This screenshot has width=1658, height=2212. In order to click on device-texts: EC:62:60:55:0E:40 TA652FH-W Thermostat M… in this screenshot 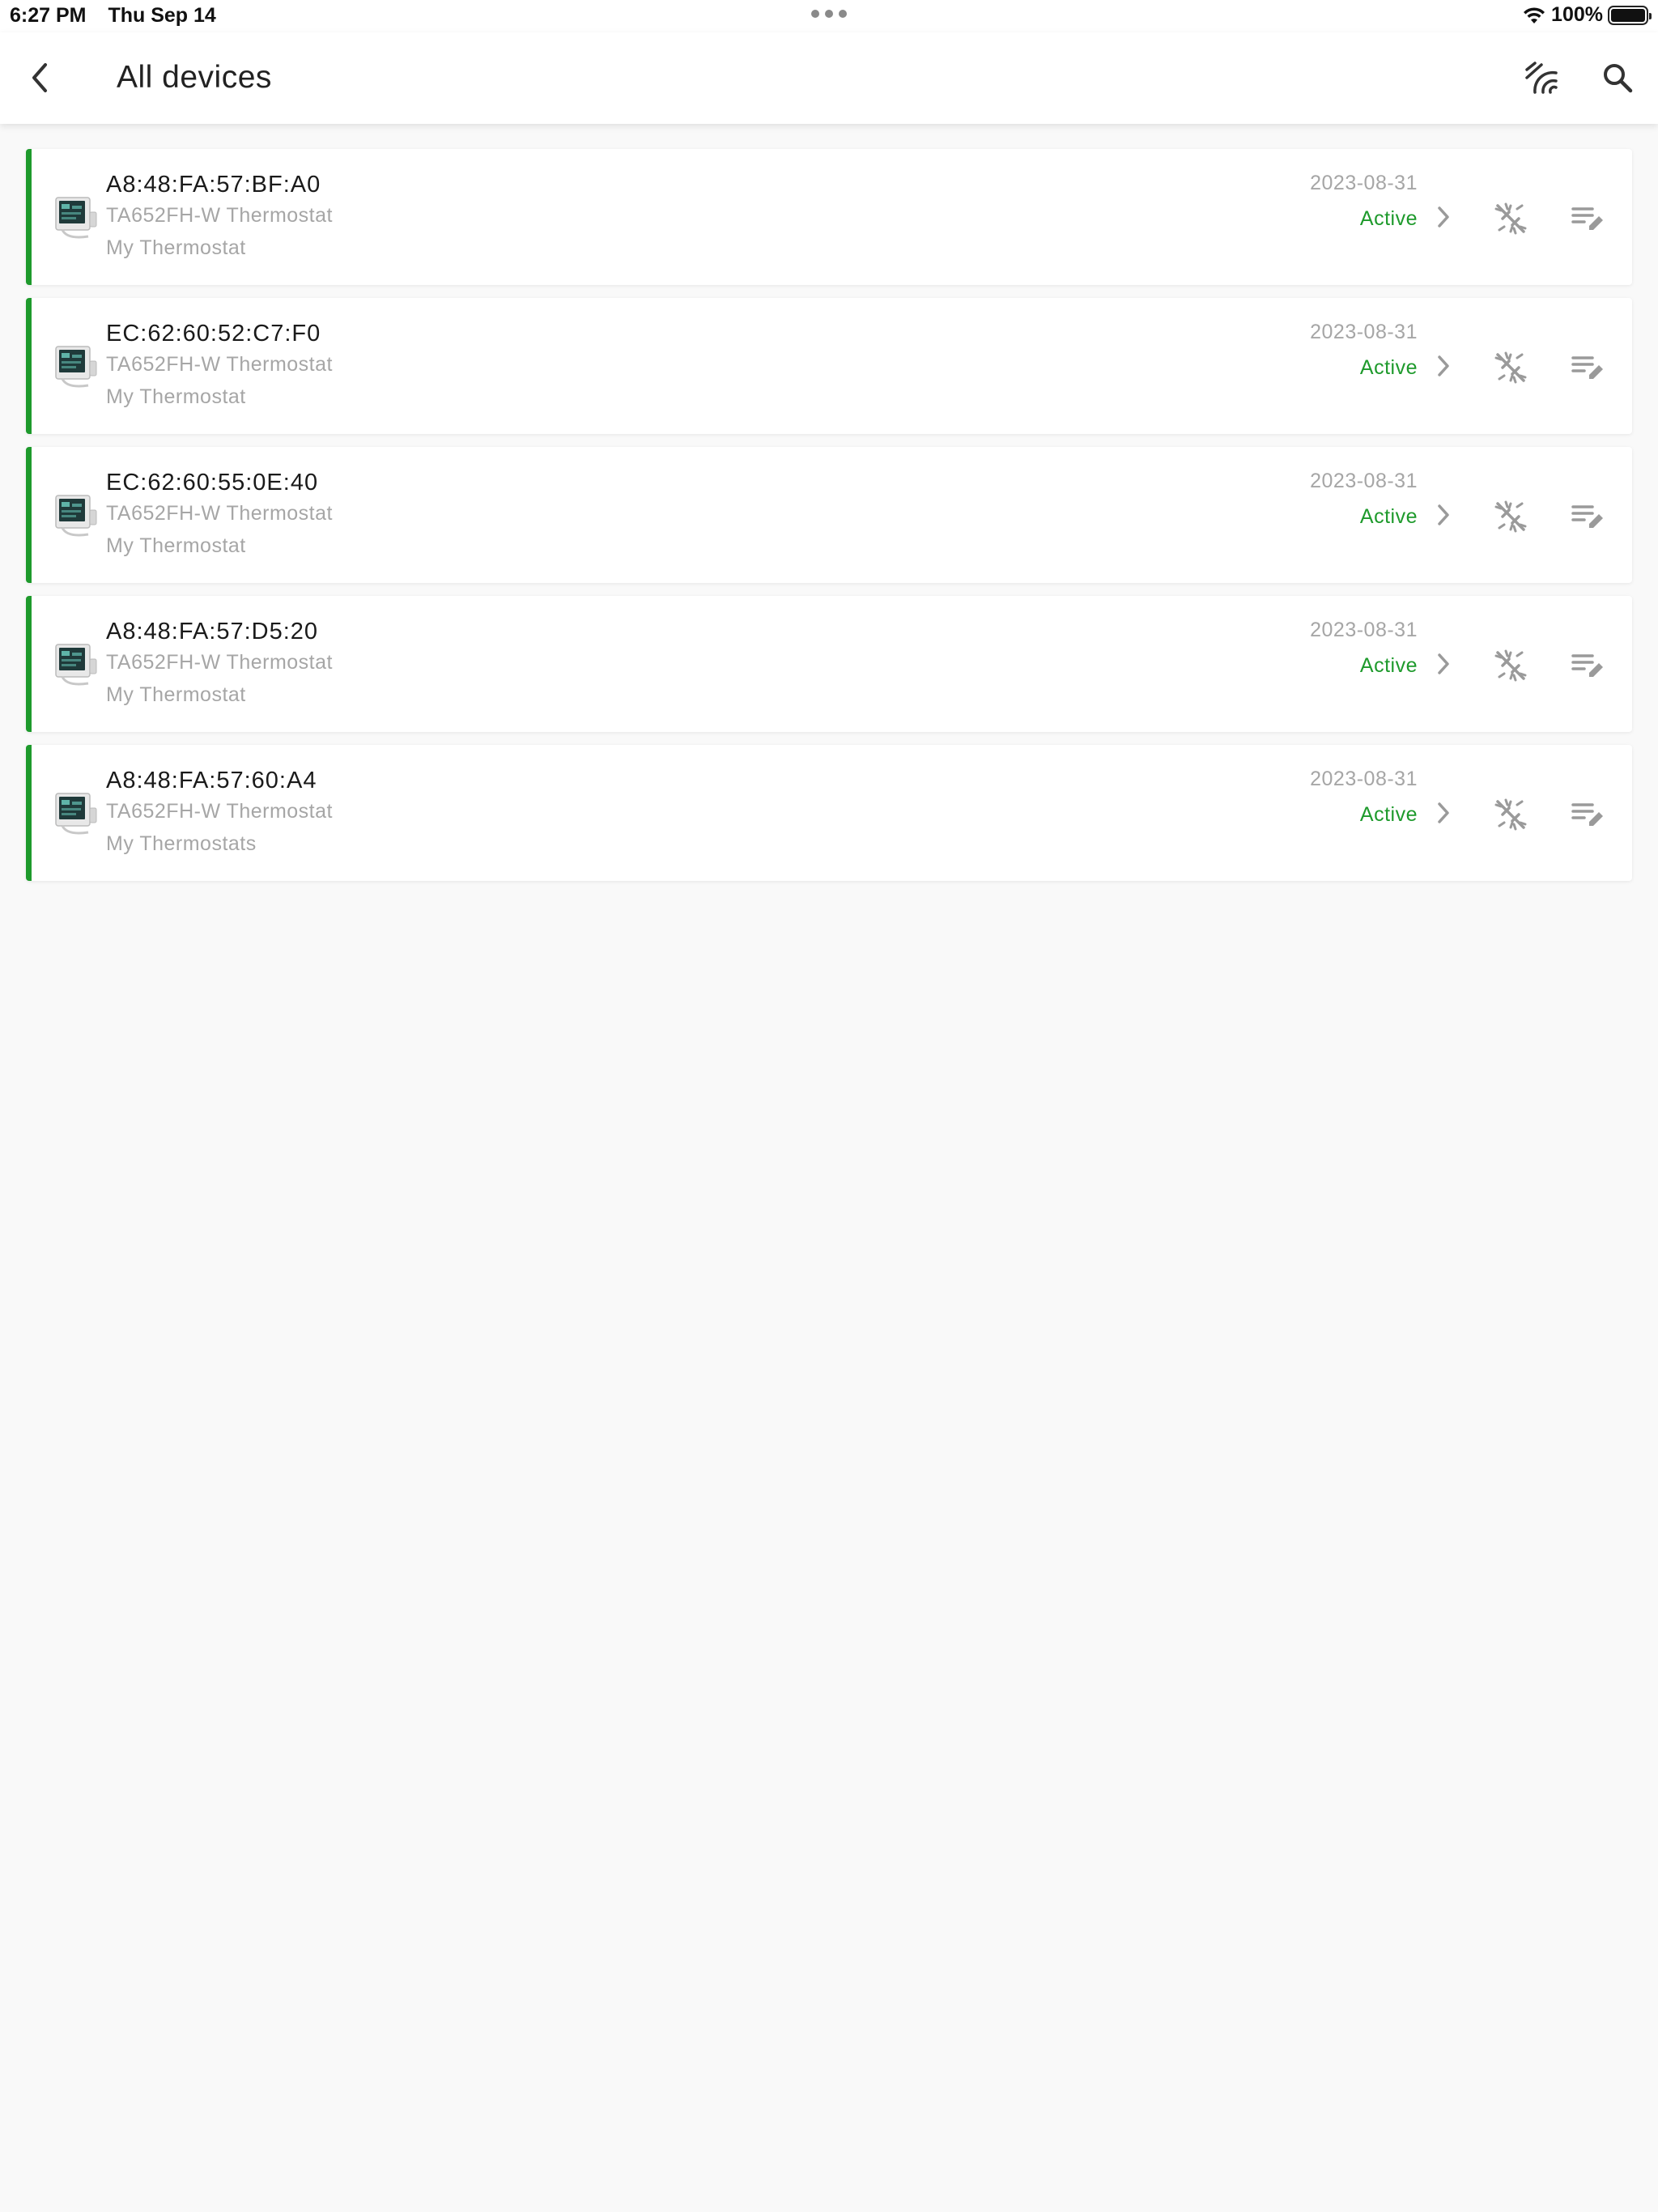, I will do `click(219, 515)`.